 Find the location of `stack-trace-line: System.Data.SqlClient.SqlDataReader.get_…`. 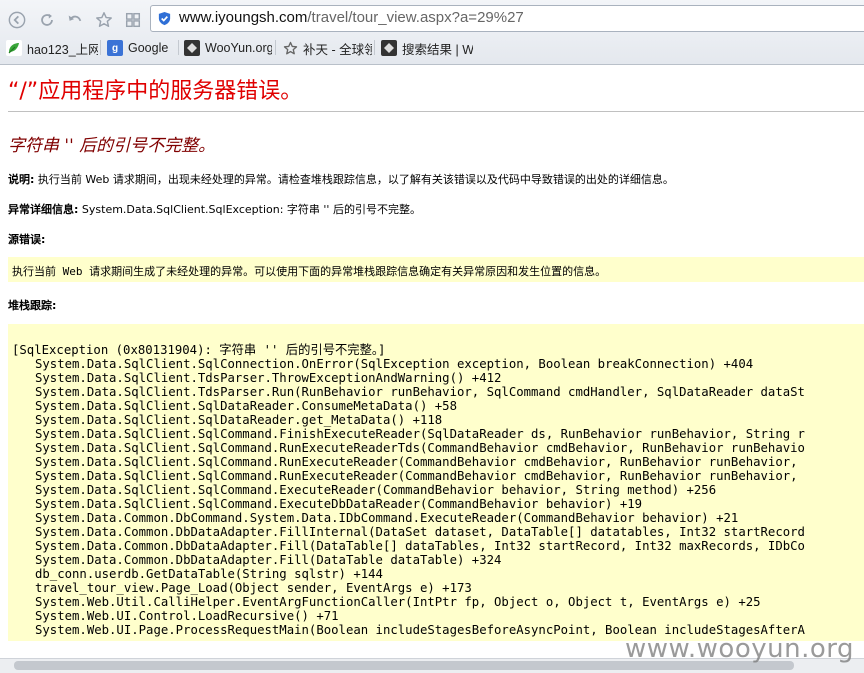

stack-trace-line: System.Data.SqlClient.SqlDataReader.get_… is located at coordinates (239, 420).